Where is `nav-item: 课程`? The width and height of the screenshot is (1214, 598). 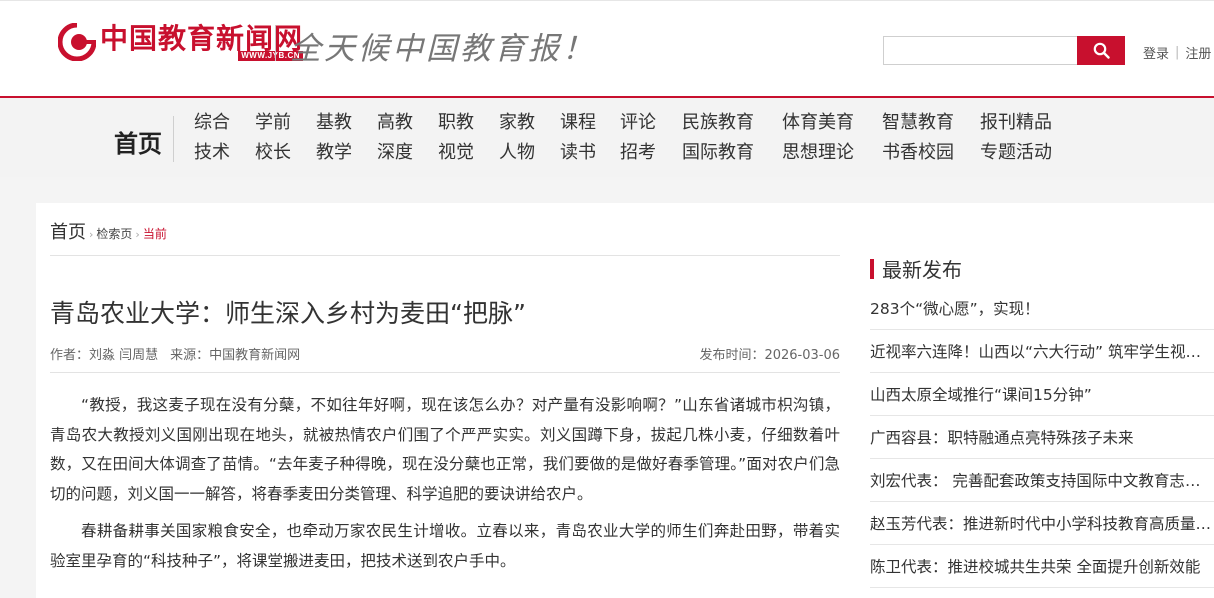 nav-item: 课程 is located at coordinates (578, 123).